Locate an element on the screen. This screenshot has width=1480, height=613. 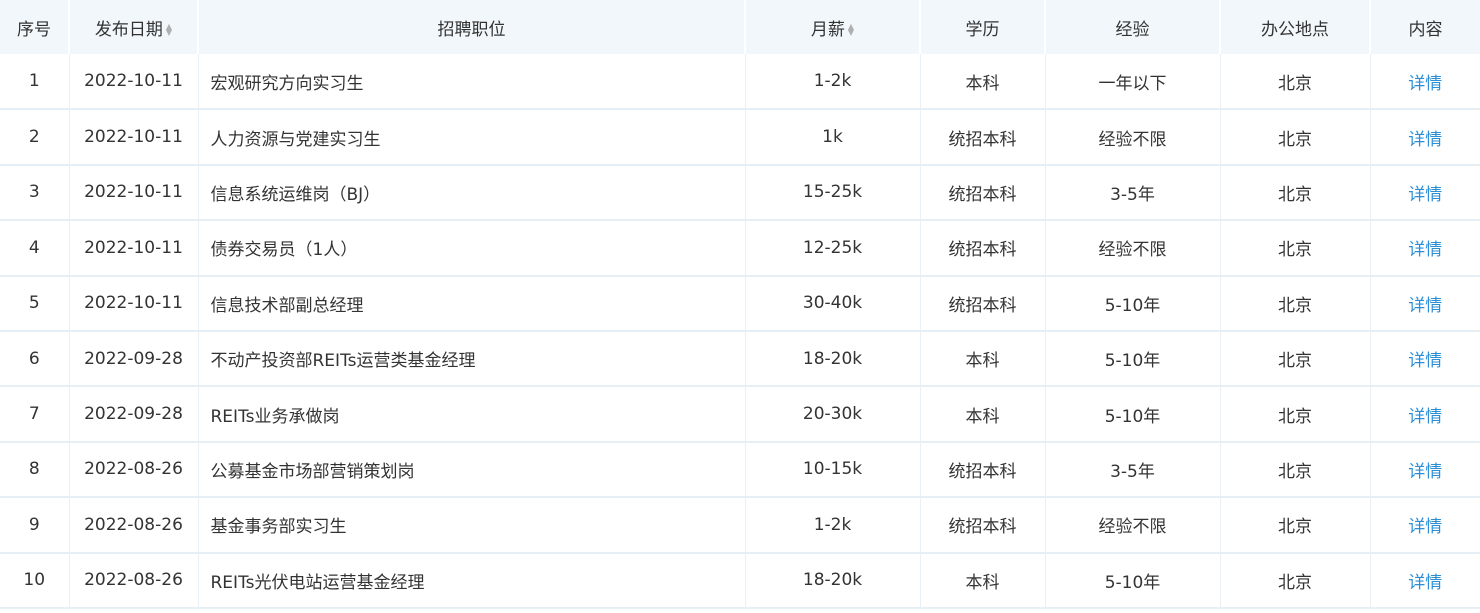
header-education: 学历 is located at coordinates (983, 27).